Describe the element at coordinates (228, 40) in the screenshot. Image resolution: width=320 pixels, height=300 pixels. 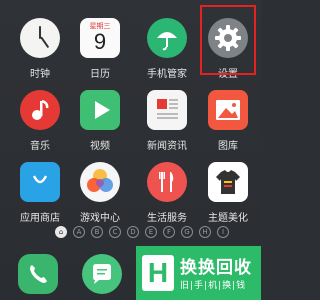
I see `settings-highlight-box` at that location.